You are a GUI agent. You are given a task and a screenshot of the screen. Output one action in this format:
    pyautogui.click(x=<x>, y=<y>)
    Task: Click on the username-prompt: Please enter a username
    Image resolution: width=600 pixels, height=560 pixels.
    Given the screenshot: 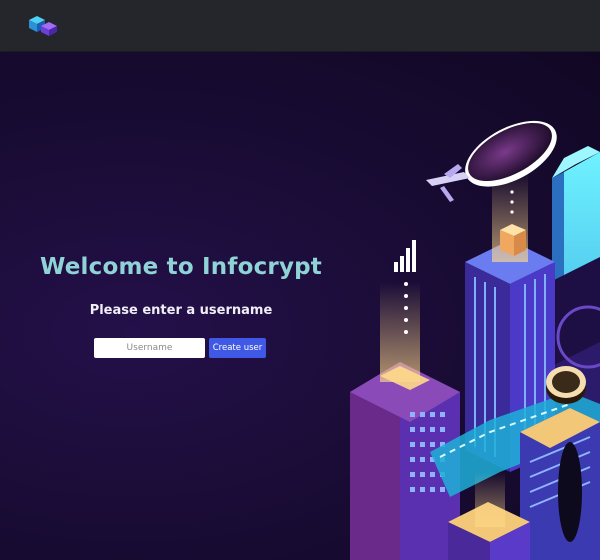 What is the action you would take?
    pyautogui.click(x=181, y=310)
    